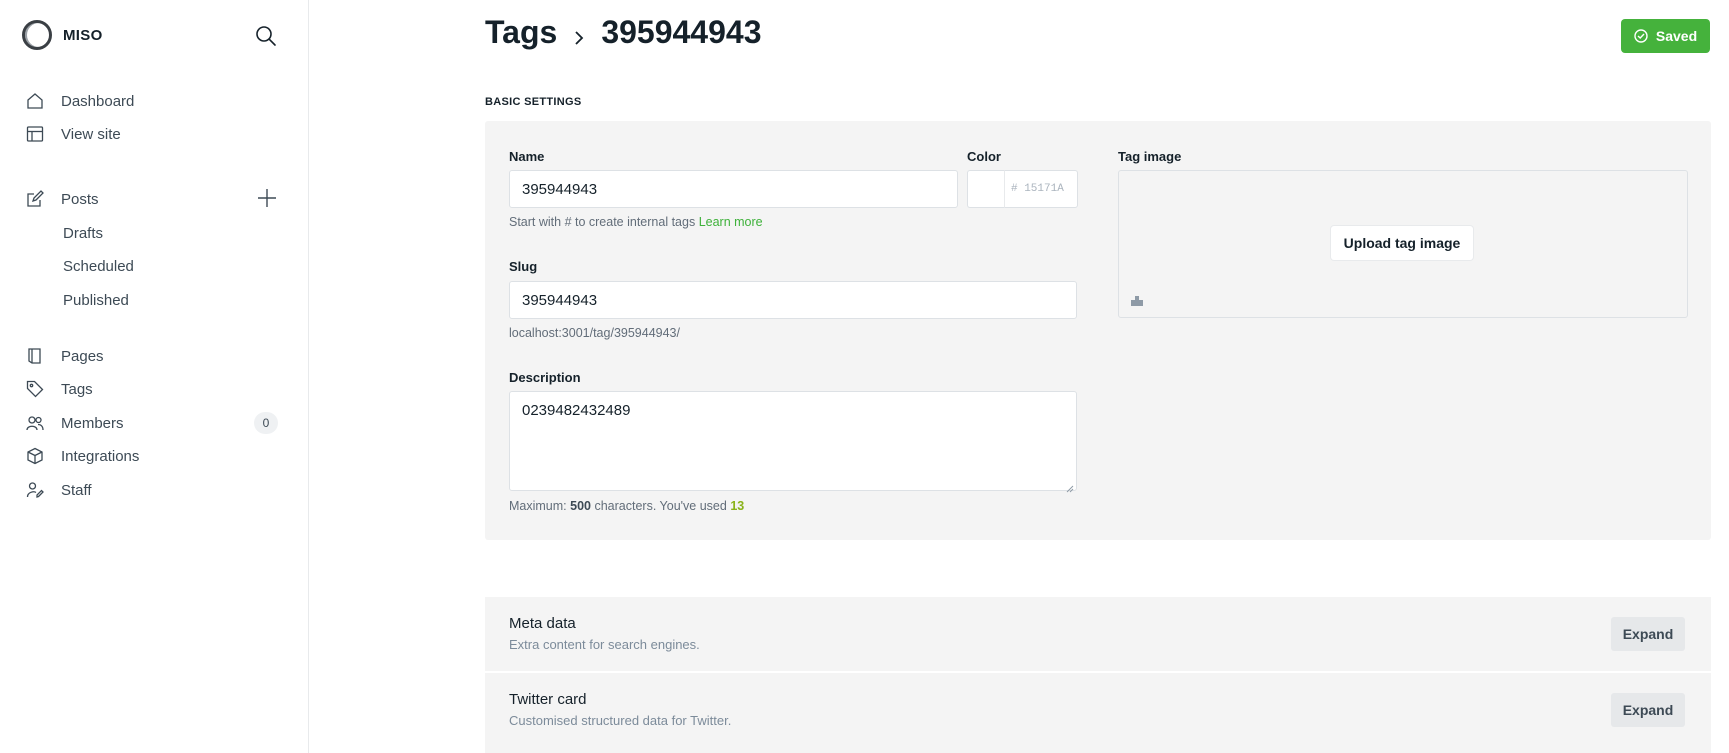 This screenshot has height=753, width=1729. I want to click on desc-hint-mid: characters. You've used, so click(660, 506).